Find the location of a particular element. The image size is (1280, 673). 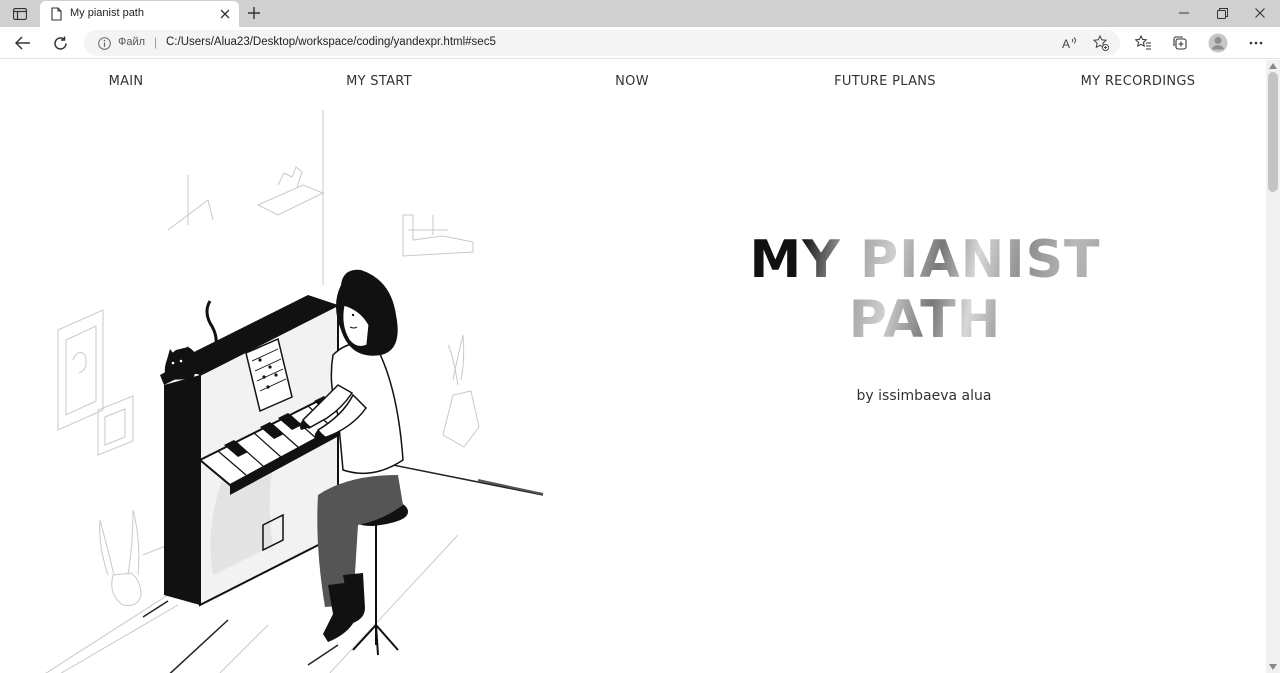

hero-subtitle: by issimbaeva alua is located at coordinates (924, 396).